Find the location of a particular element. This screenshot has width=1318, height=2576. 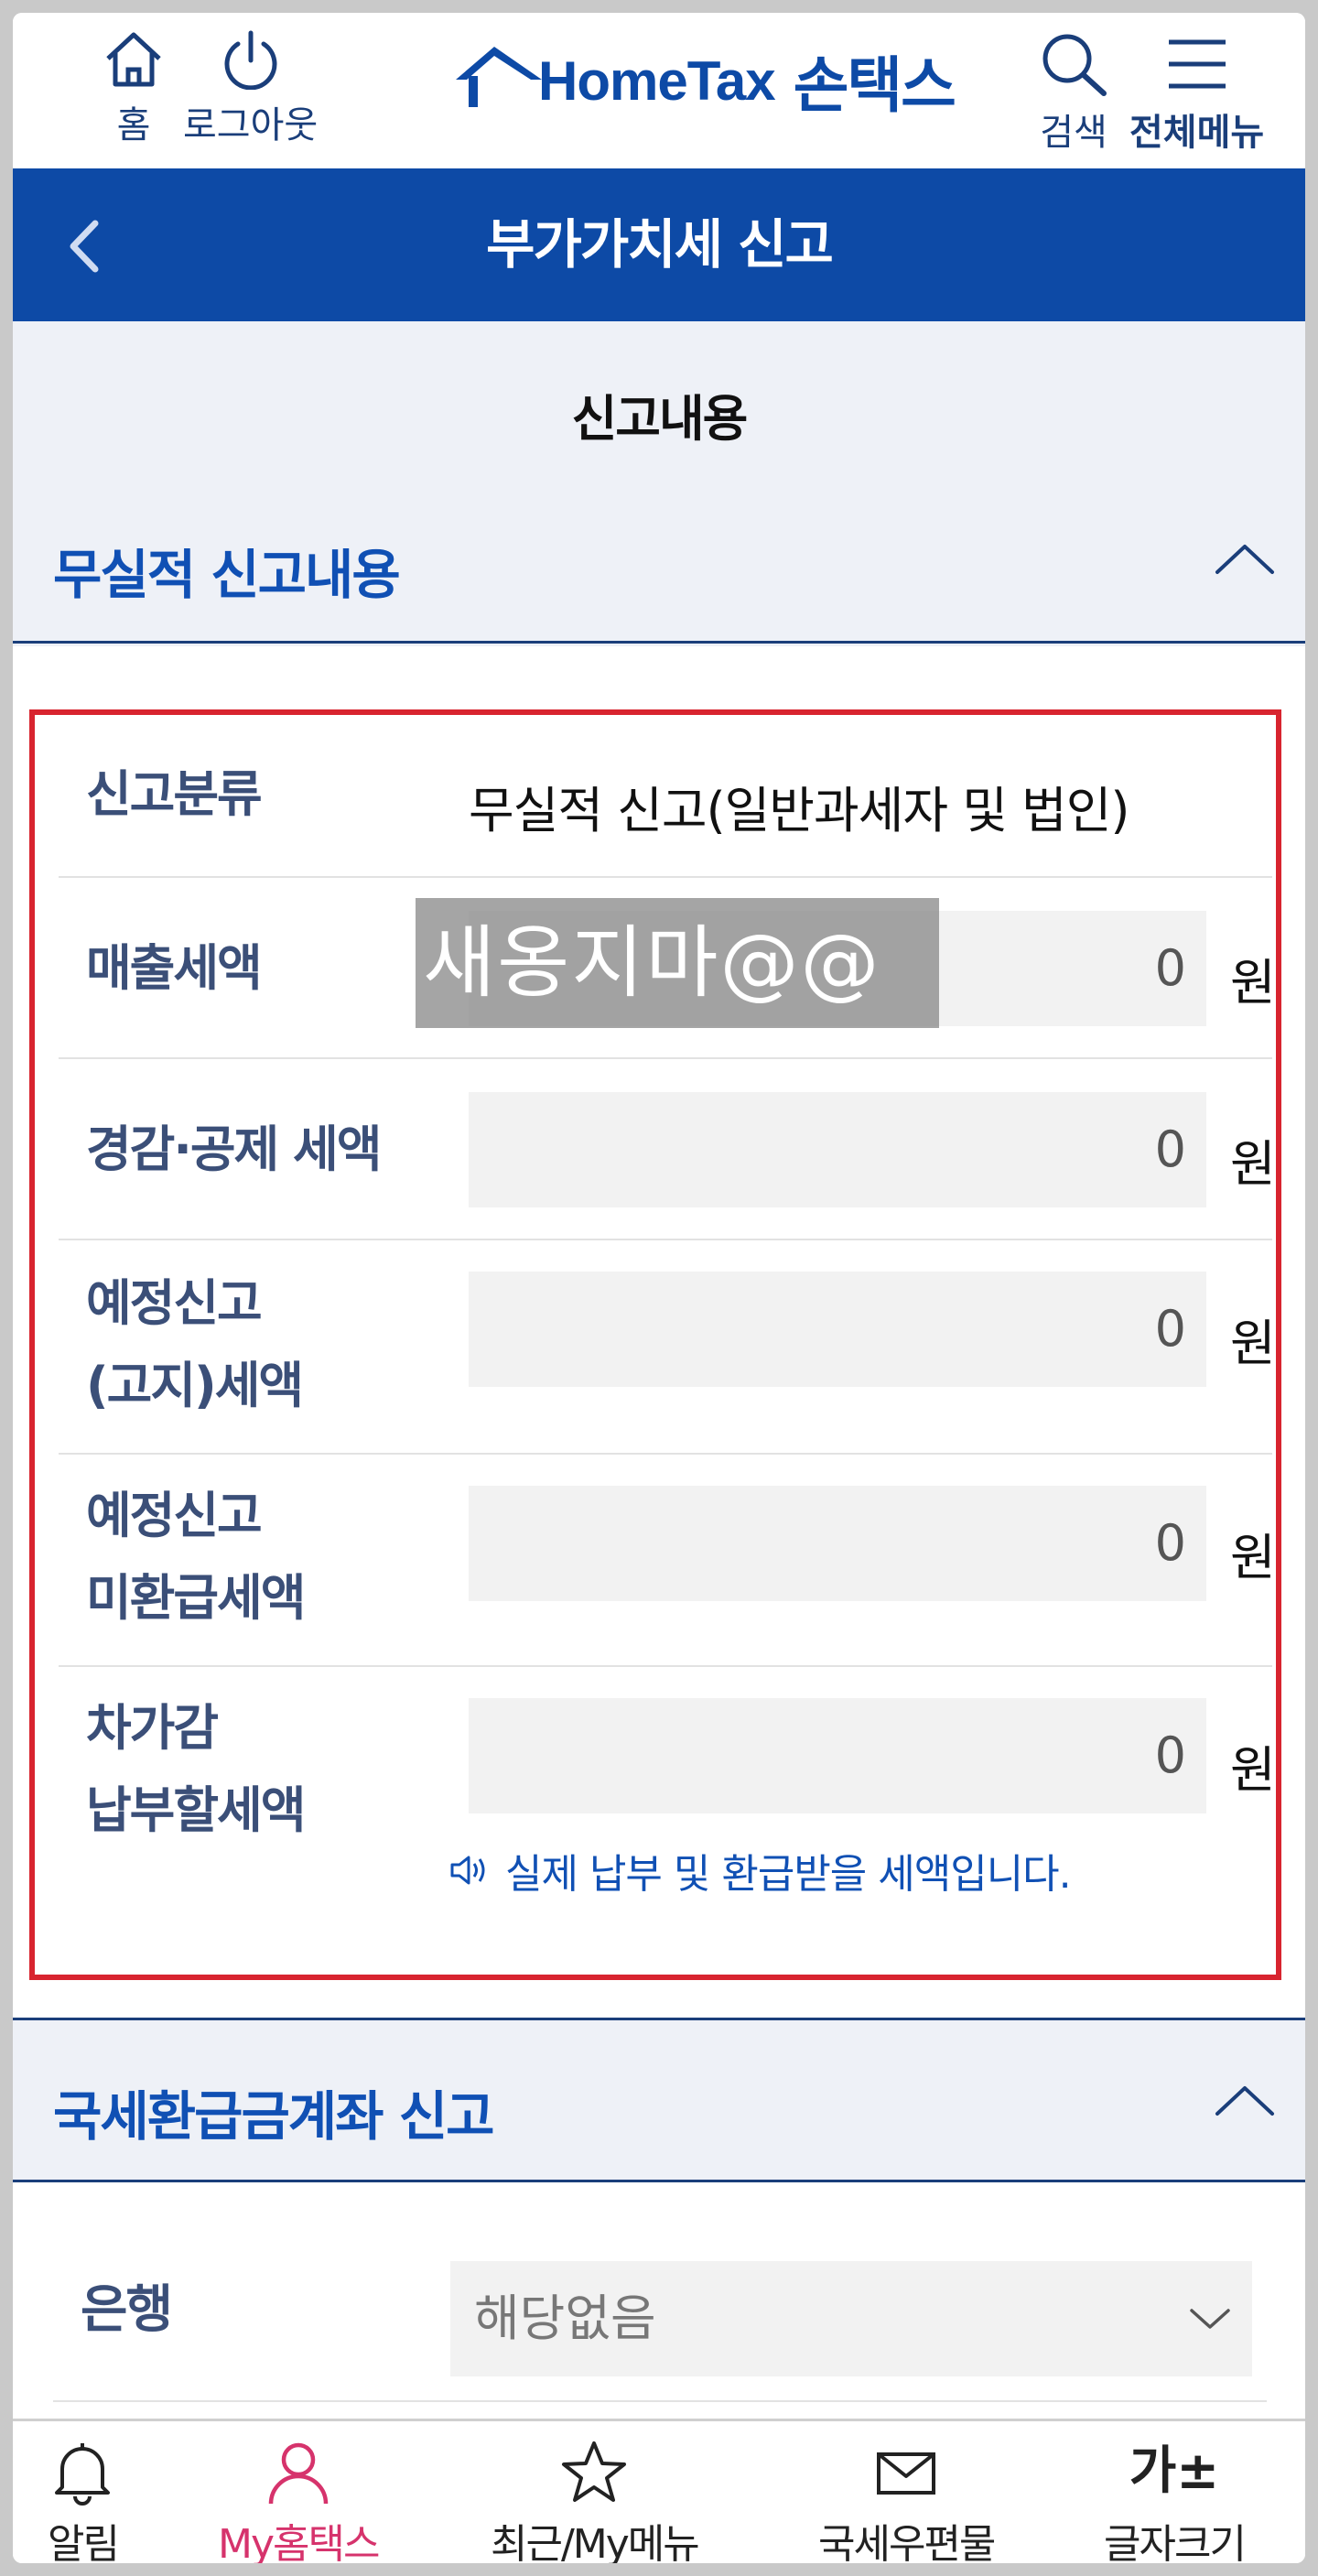

prelim-notified-label-line2: (고지)세액 is located at coordinates (195, 1386).